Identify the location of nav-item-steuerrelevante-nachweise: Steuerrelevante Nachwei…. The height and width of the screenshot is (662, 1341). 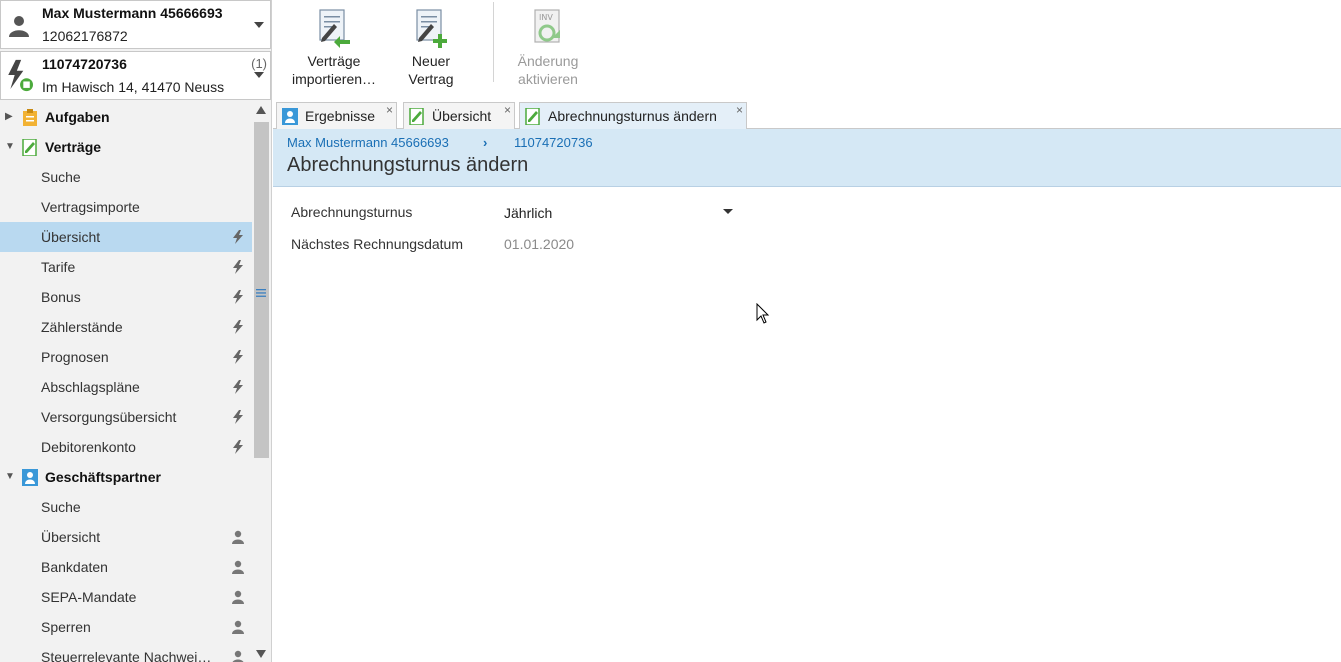
(126, 652).